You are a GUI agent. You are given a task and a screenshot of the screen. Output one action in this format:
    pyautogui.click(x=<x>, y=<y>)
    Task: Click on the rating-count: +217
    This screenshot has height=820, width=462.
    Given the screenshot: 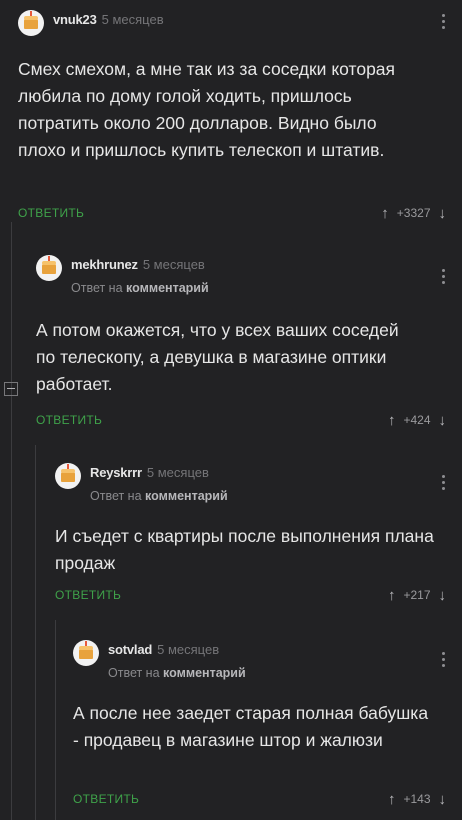 What is the action you would take?
    pyautogui.click(x=417, y=595)
    